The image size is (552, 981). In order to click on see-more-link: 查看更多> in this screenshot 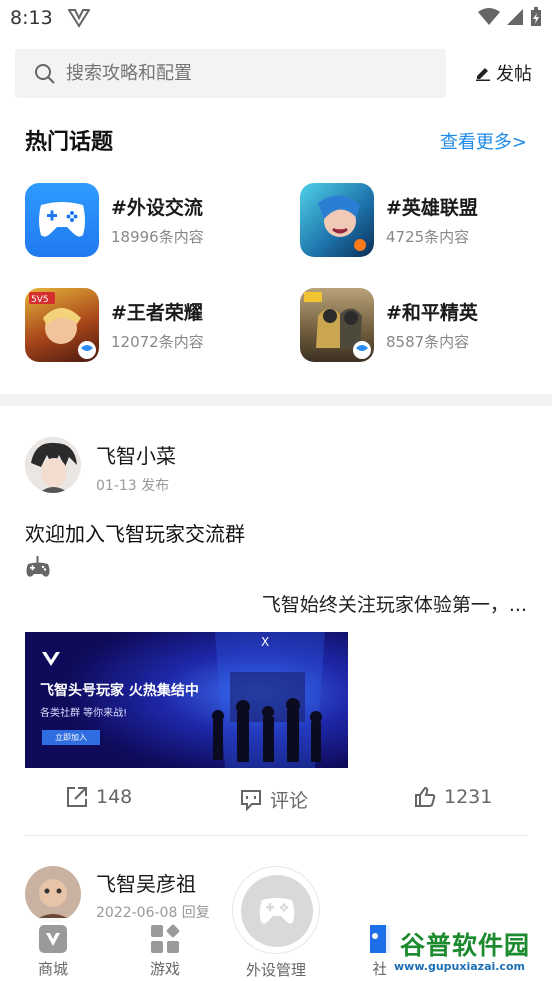, I will do `click(483, 141)`.